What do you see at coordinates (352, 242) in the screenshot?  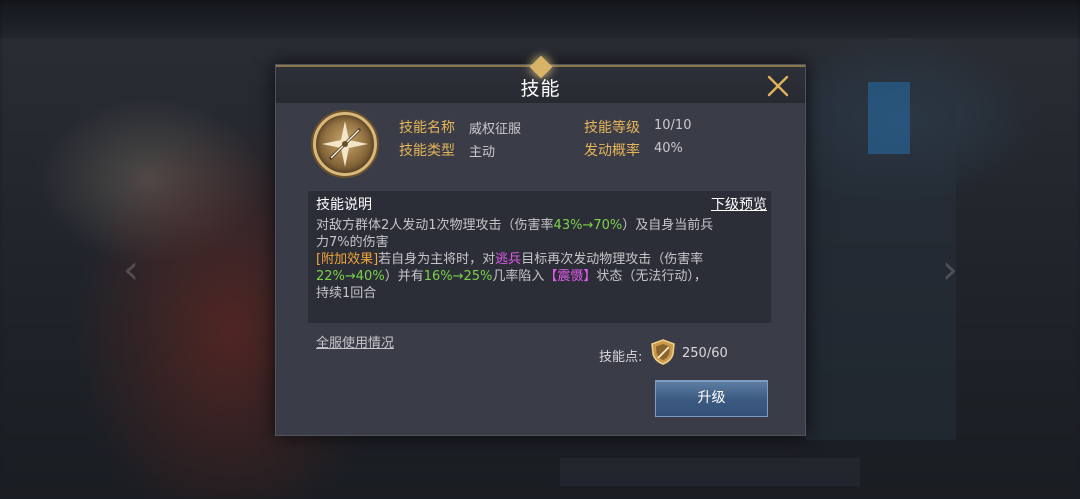 I see `desc-text-segment: 力7%的伤害` at bounding box center [352, 242].